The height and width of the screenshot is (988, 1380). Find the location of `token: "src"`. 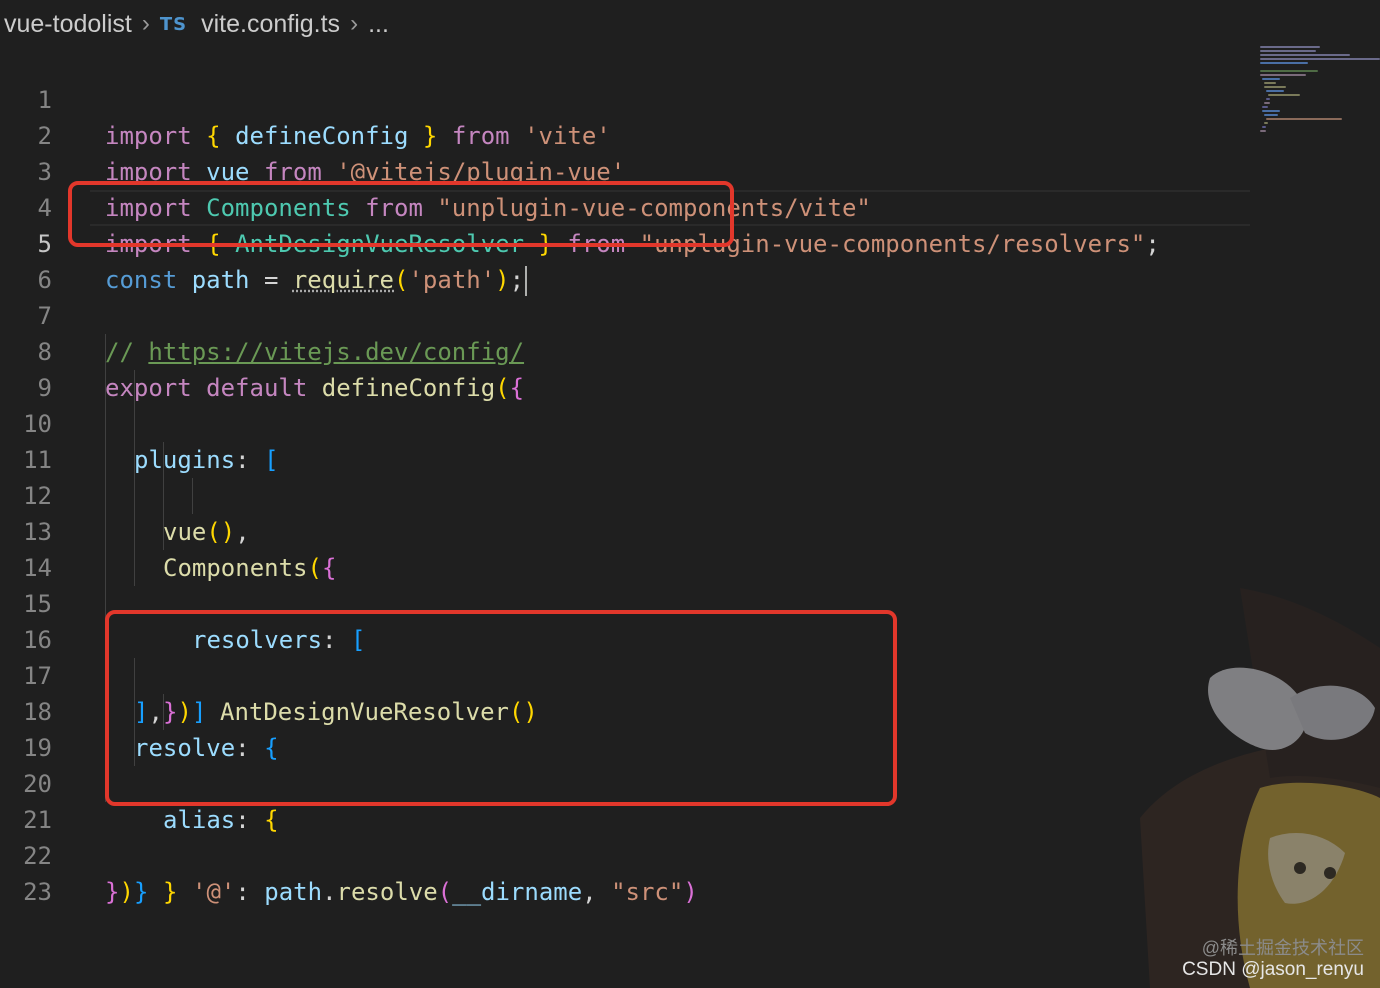

token: "src" is located at coordinates (647, 892).